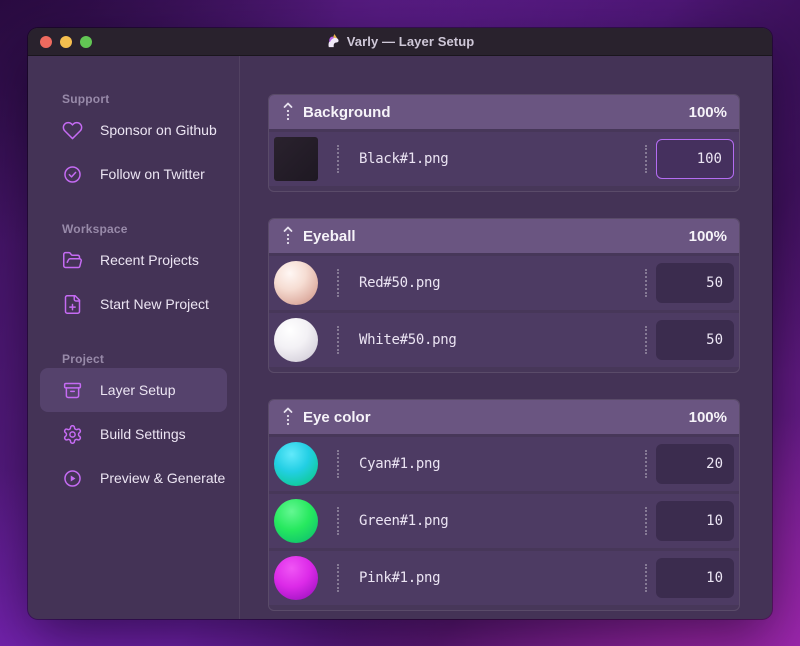 The width and height of the screenshot is (800, 646). I want to click on play-circle-icon, so click(72, 478).